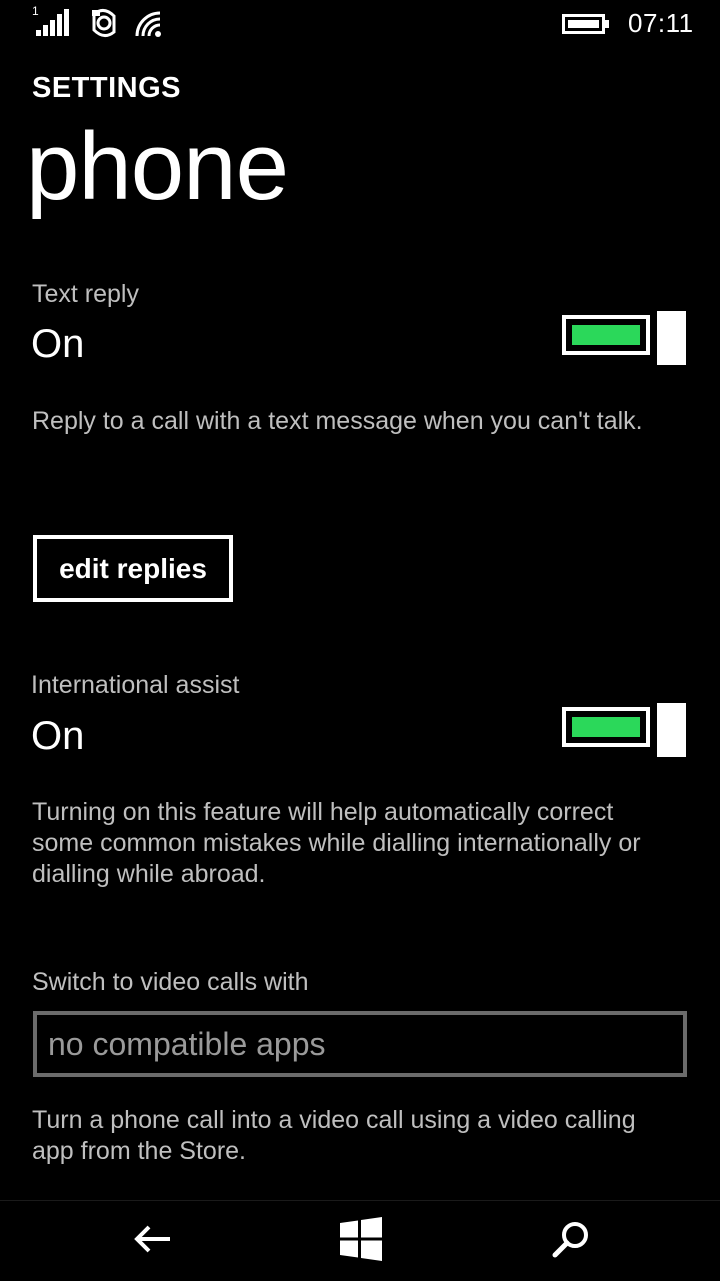  I want to click on wifi-icon, so click(148, 24).